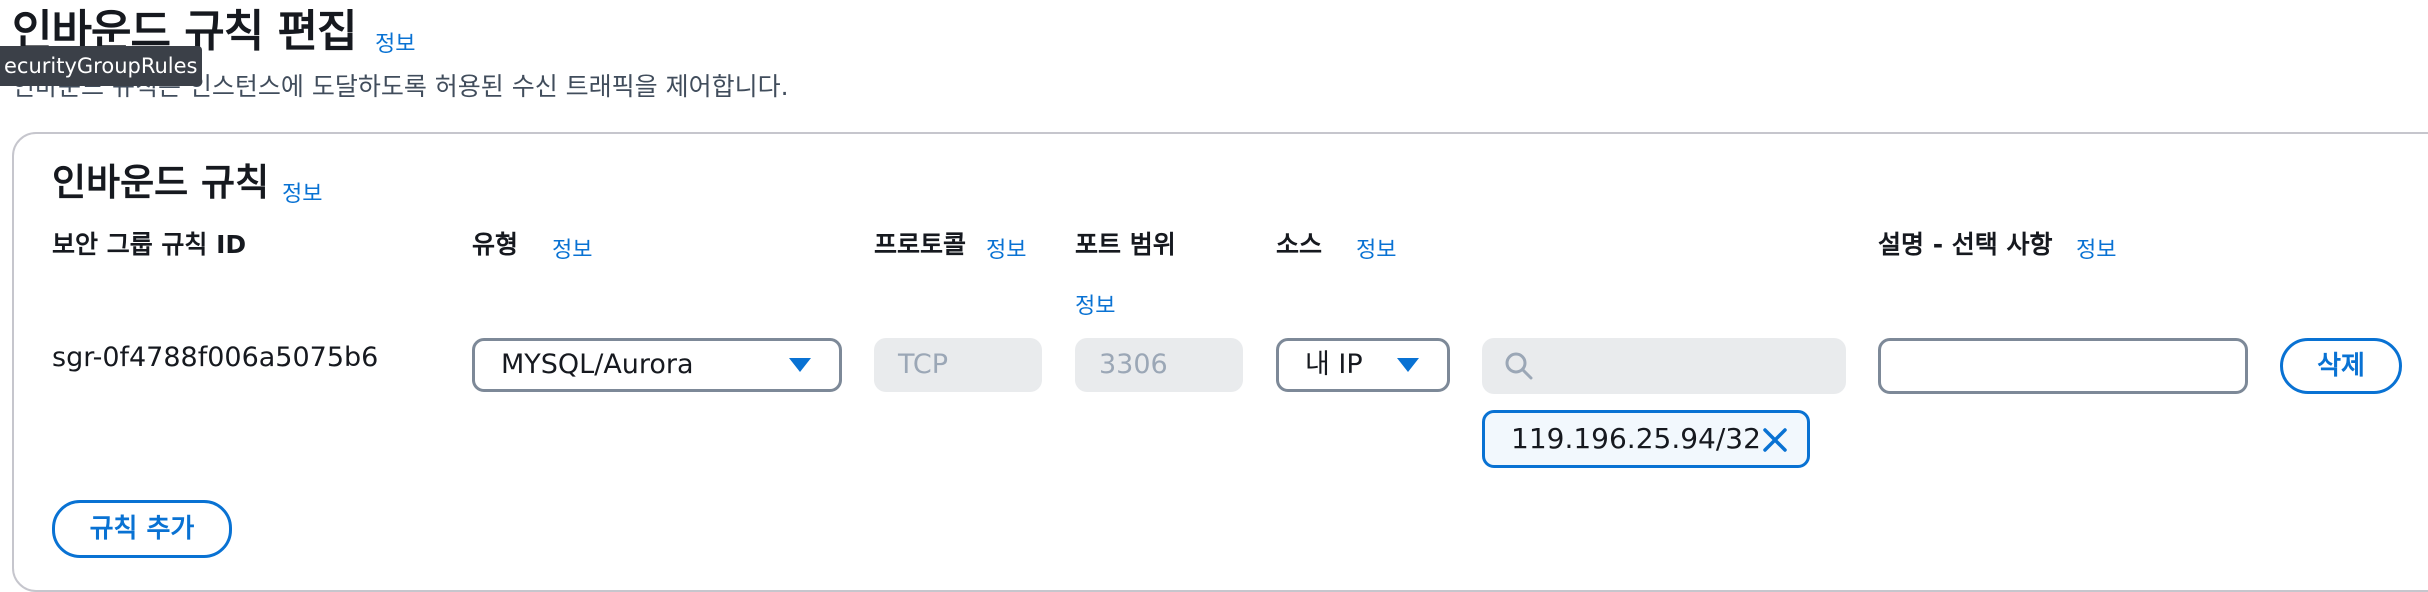 The width and height of the screenshot is (2428, 592). What do you see at coordinates (215, 357) in the screenshot?
I see `security-group-rule-id: sgr-0f4788f006a5075b6` at bounding box center [215, 357].